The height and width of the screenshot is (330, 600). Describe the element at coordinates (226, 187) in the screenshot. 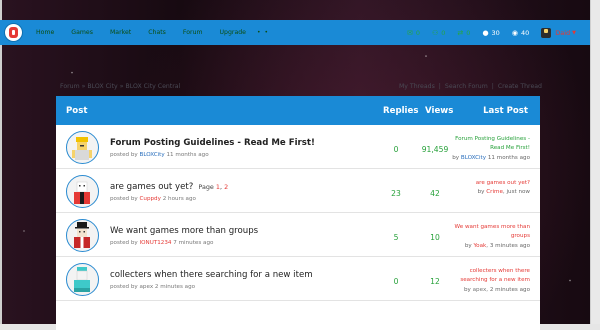

I see `page-link-2: 2` at that location.